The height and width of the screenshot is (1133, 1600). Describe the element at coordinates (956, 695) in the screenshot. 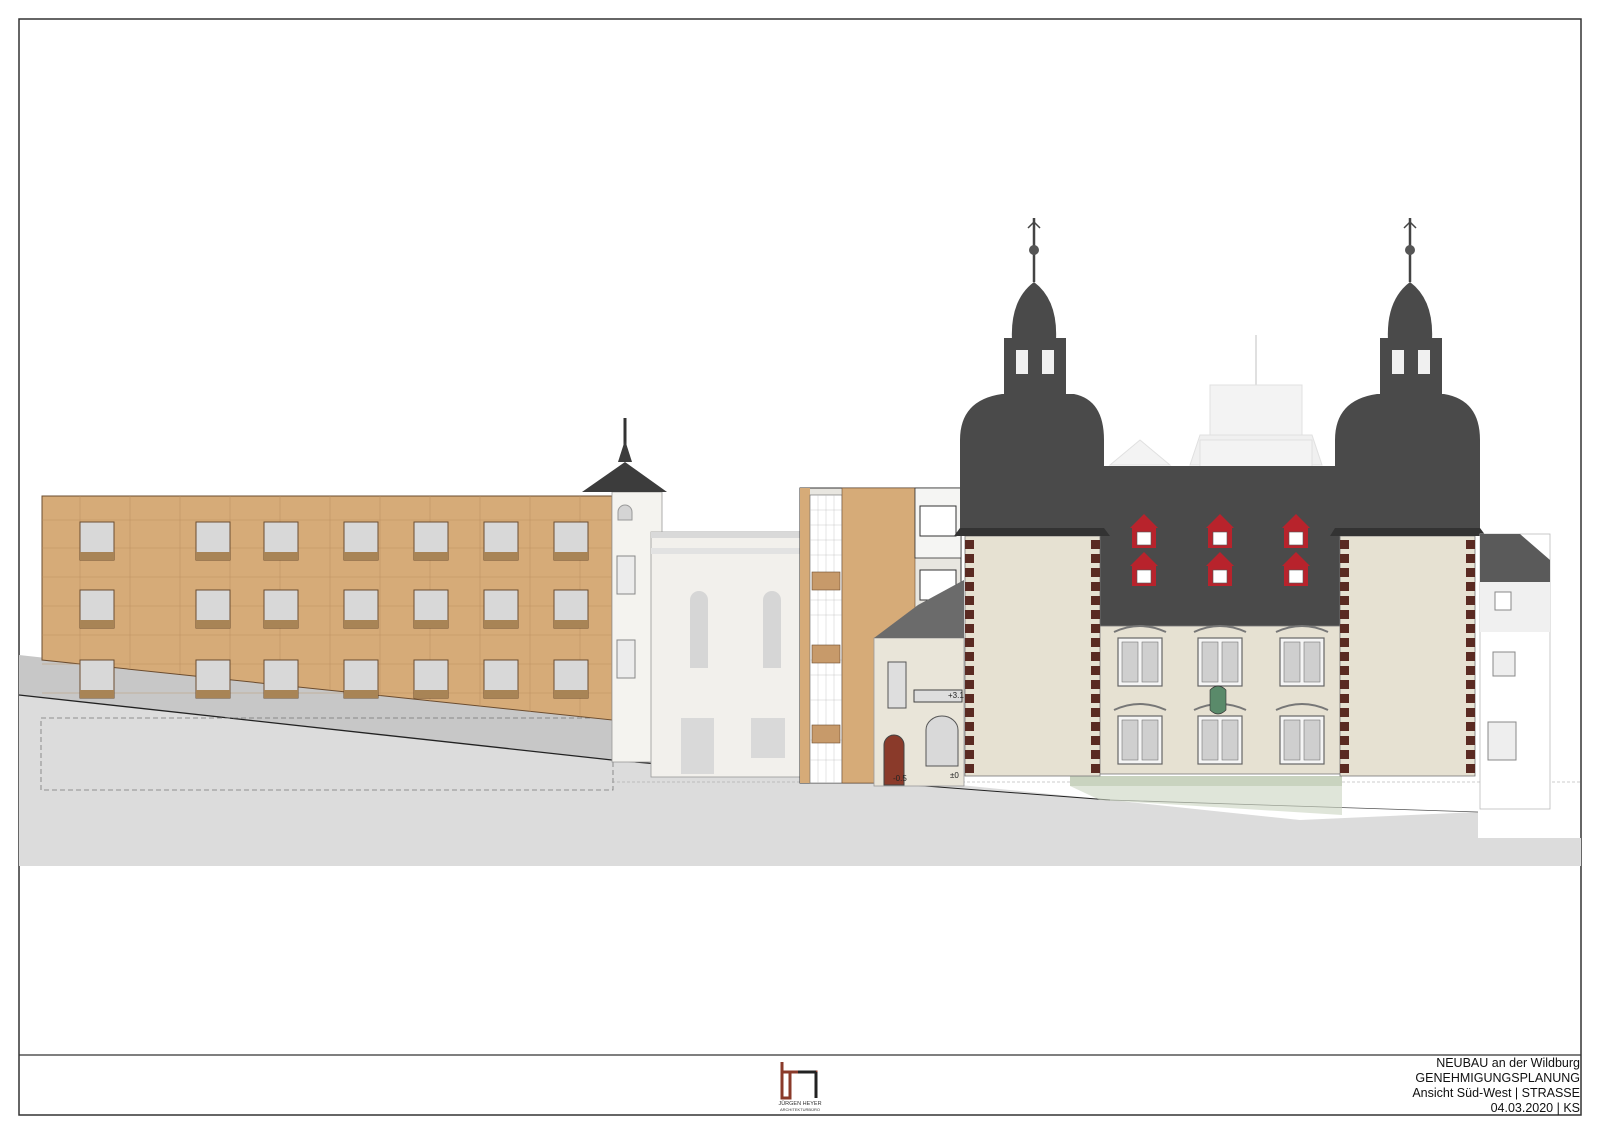

I see `level-marker-3: +3.1` at that location.